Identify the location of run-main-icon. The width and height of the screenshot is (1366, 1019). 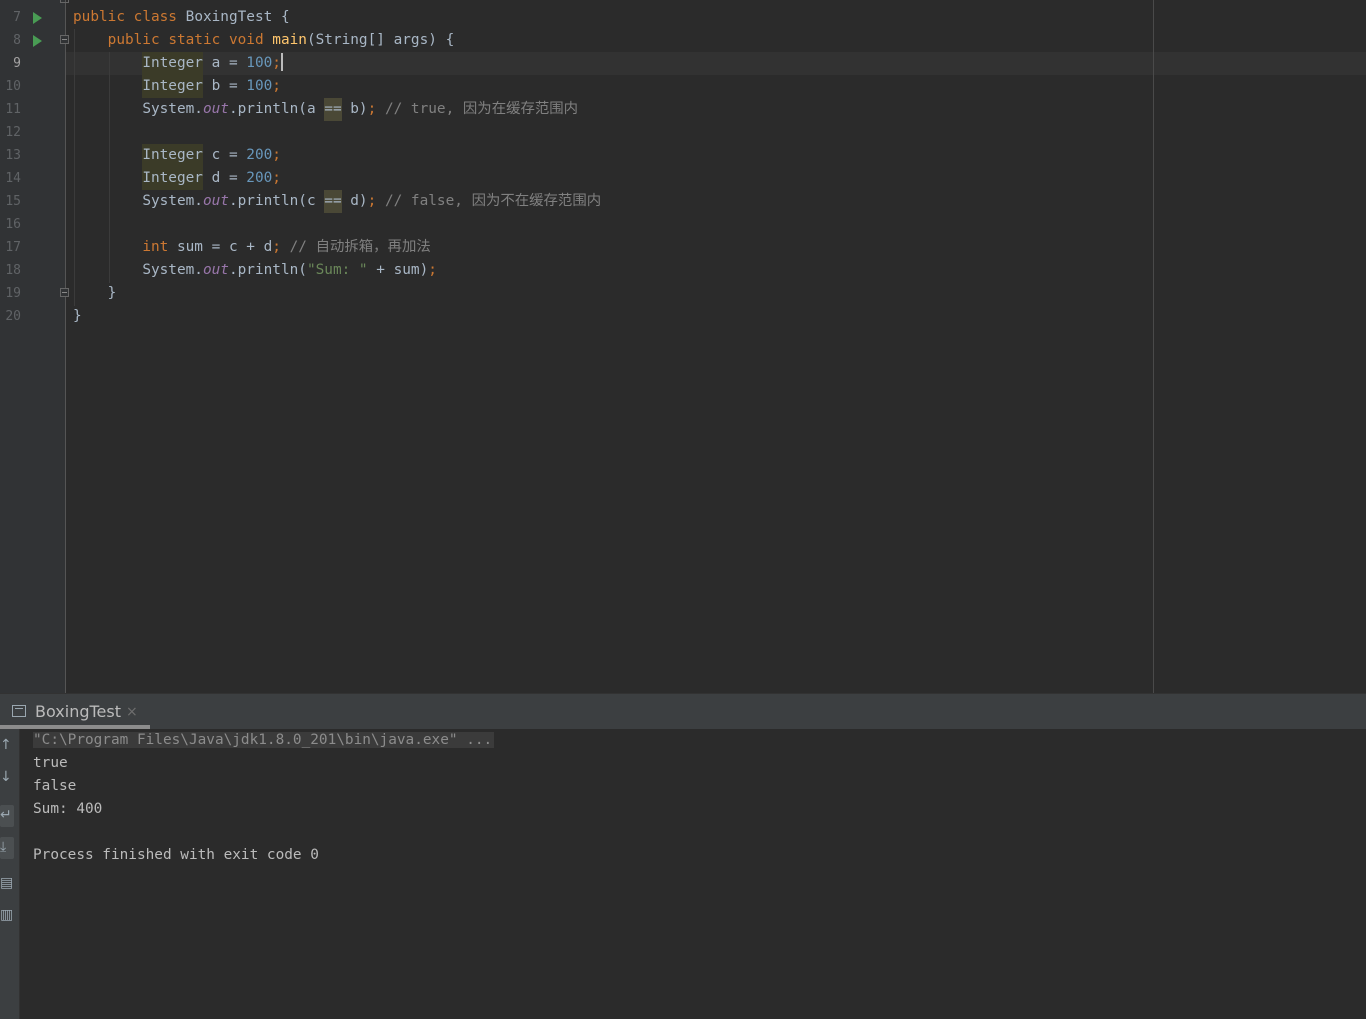
(37, 41).